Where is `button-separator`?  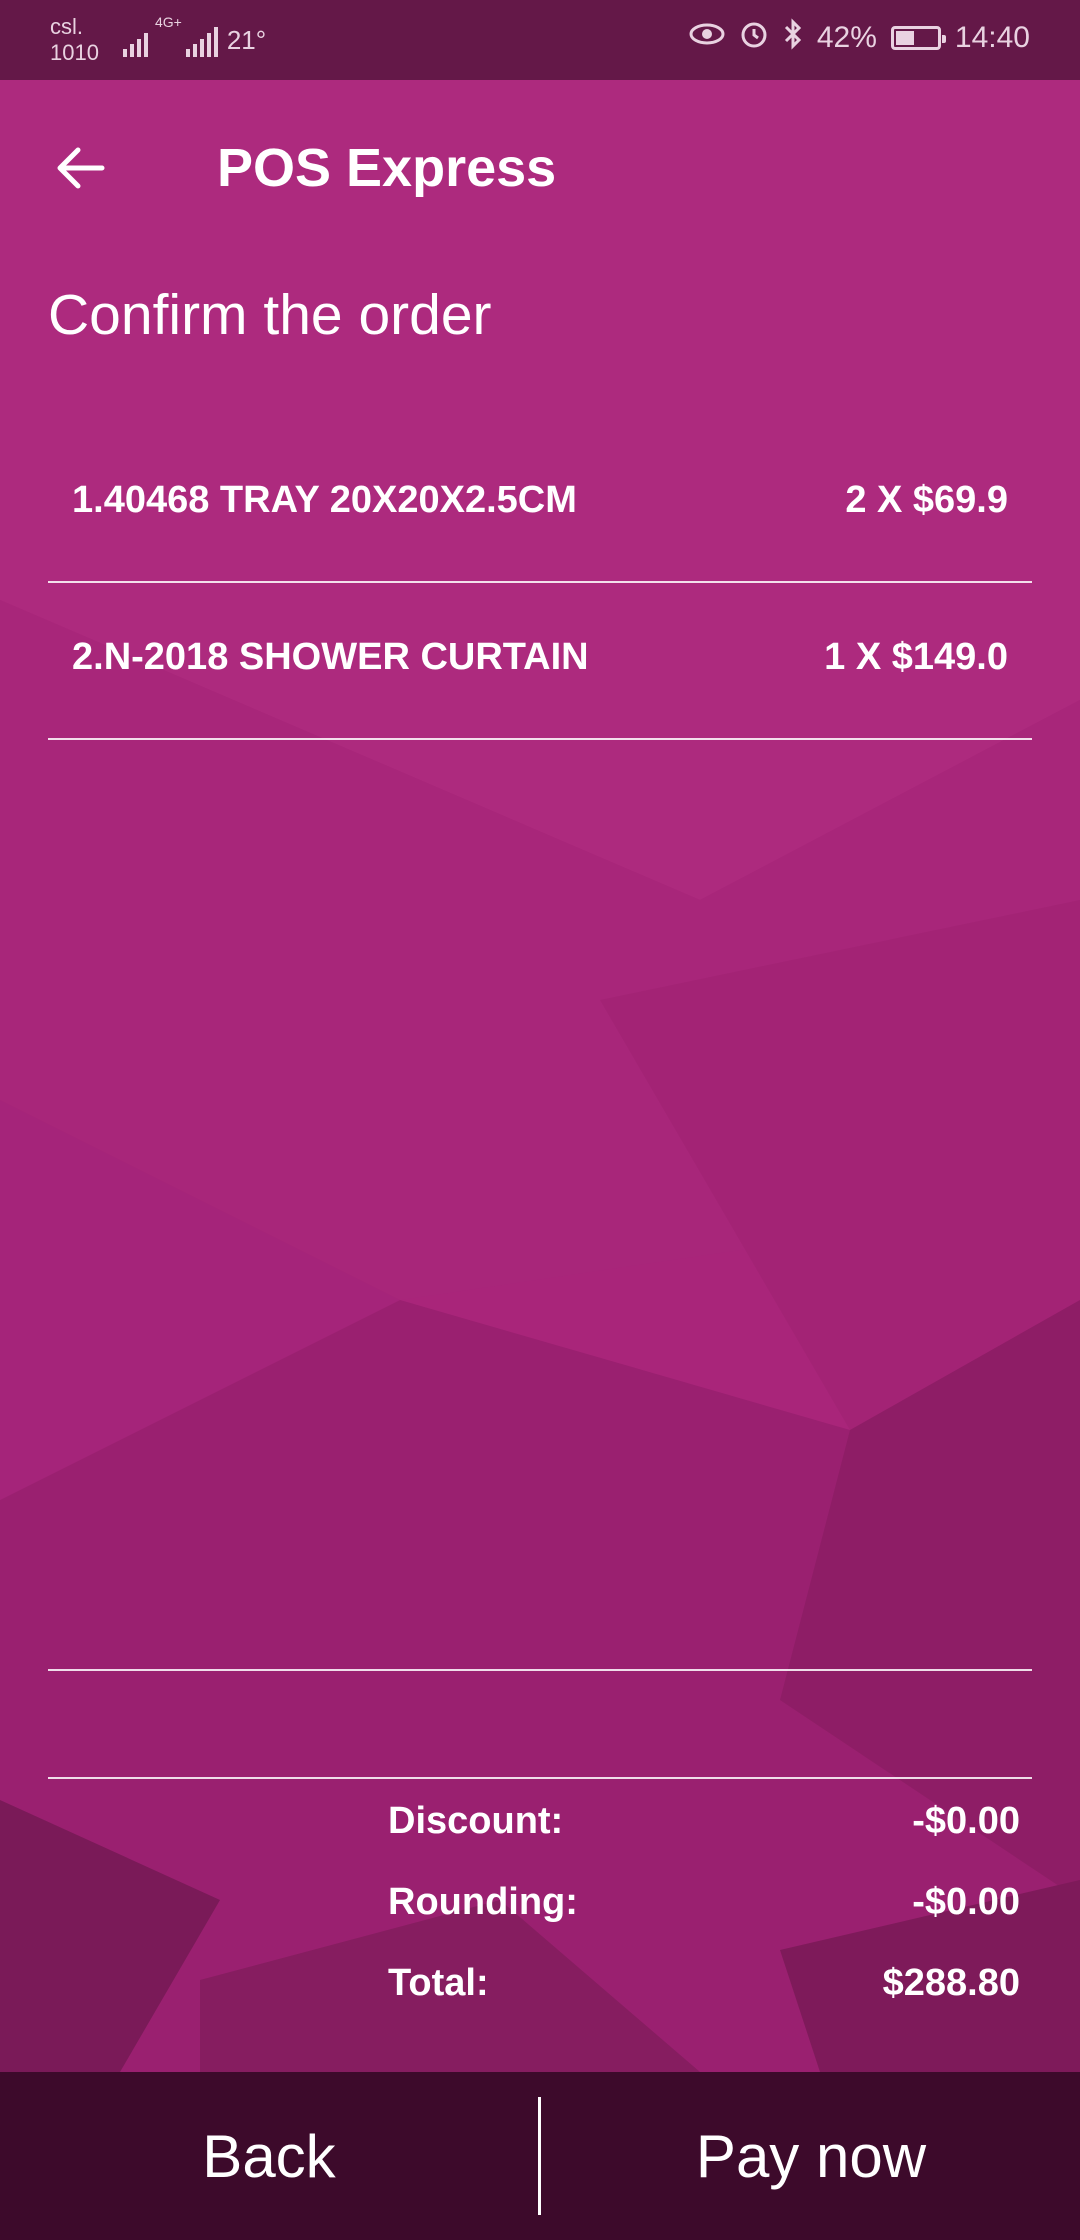
button-separator is located at coordinates (539, 2156).